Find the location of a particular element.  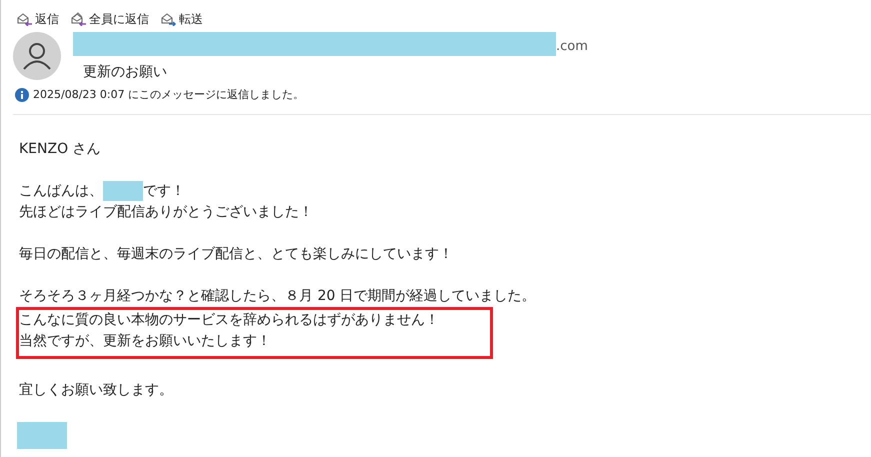

body-text: 毎日の配信と、毎週末のライブ配信と、とても楽しみにしています！ is located at coordinates (236, 254).